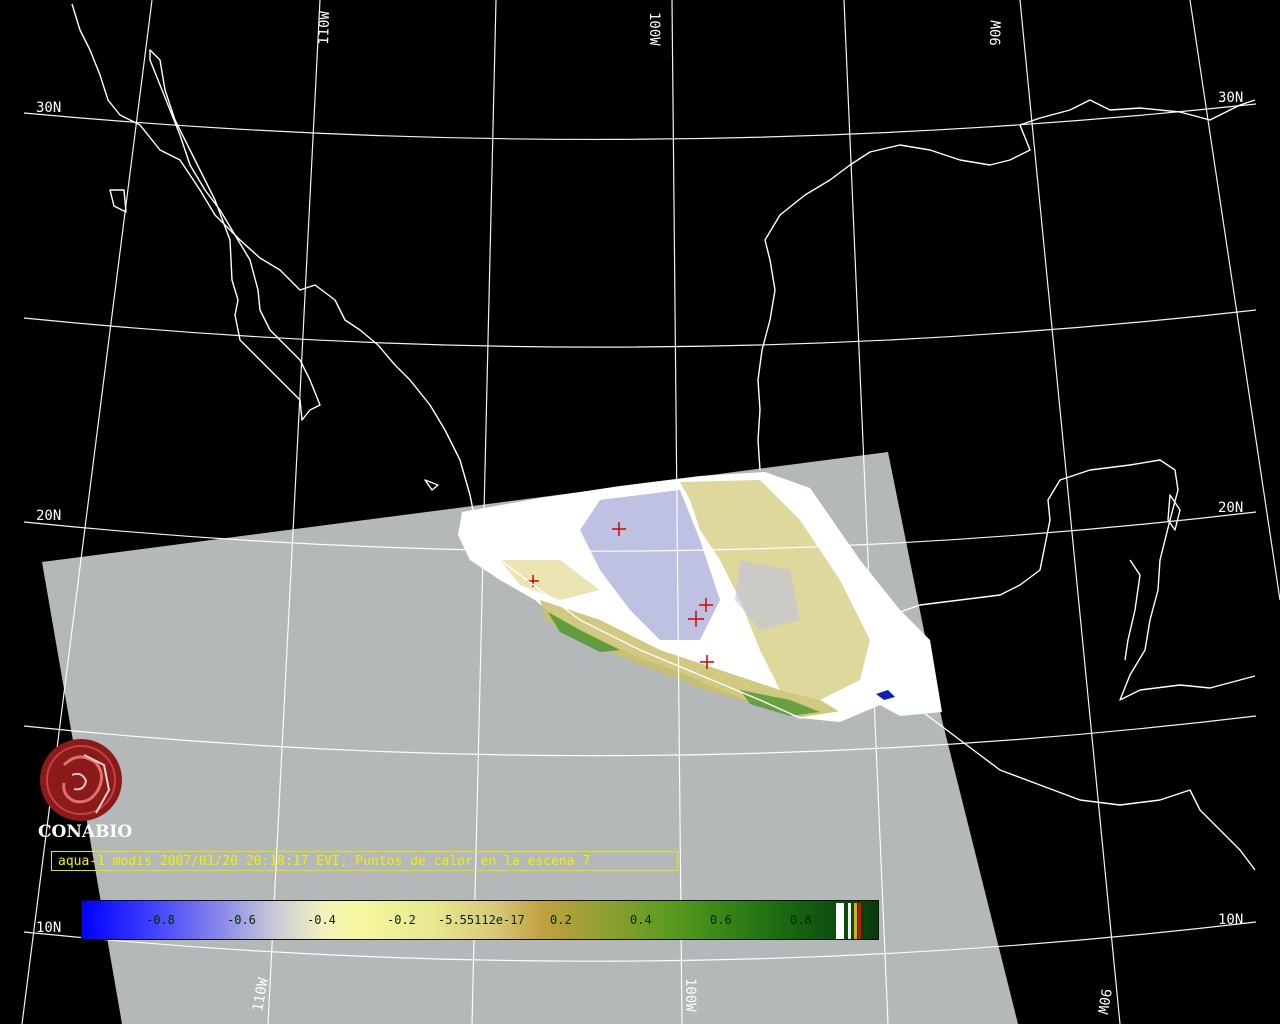 This screenshot has width=1280, height=1024. What do you see at coordinates (48, 516) in the screenshot?
I see `lat-label-20n-left: 20N` at bounding box center [48, 516].